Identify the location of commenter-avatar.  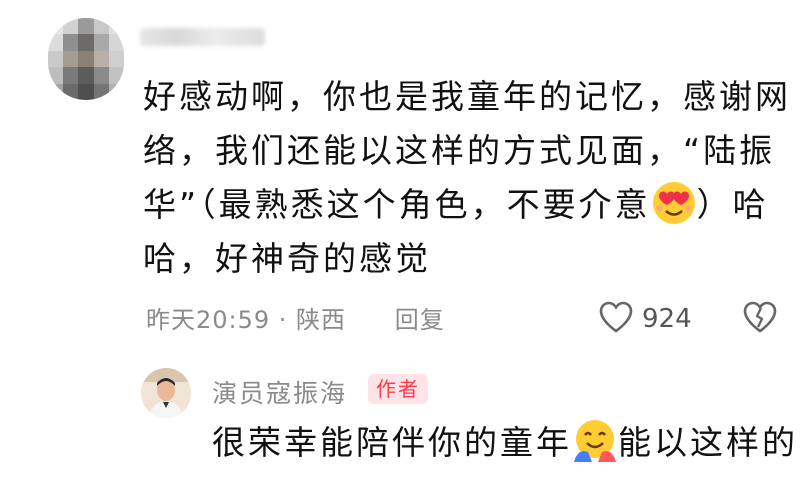
(86, 59).